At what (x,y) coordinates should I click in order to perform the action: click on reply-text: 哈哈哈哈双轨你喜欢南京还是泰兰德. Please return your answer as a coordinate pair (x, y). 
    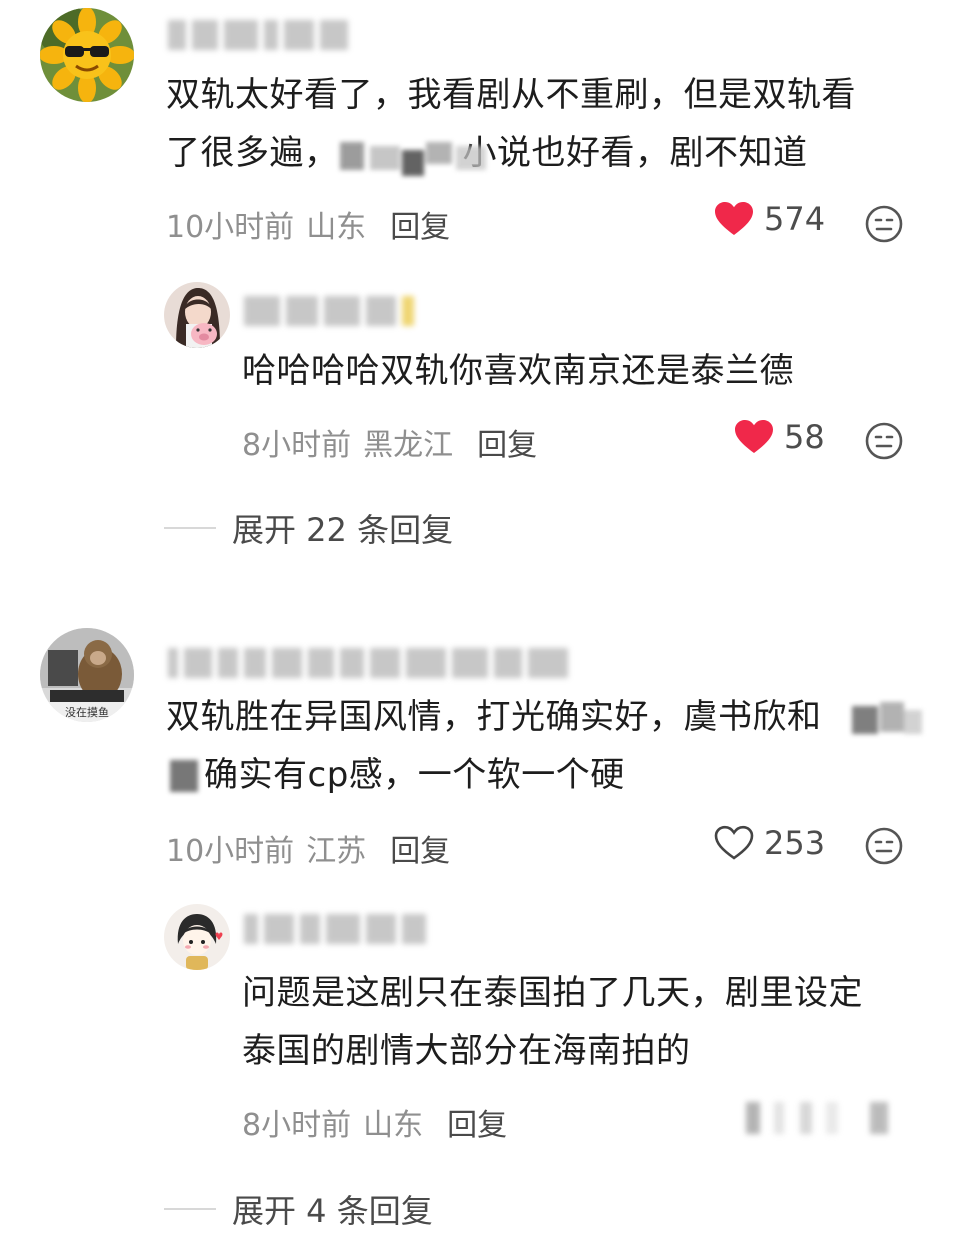
    Looking at the image, I should click on (518, 371).